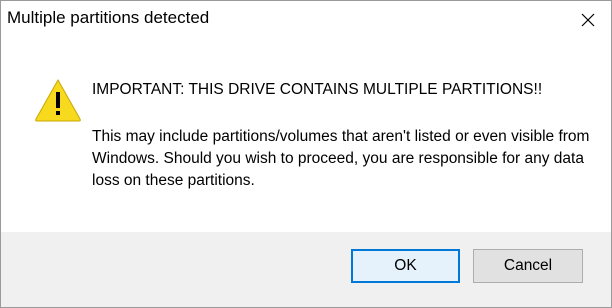 Image resolution: width=612 pixels, height=308 pixels. I want to click on window-title: Multiple partitions detected, so click(108, 17).